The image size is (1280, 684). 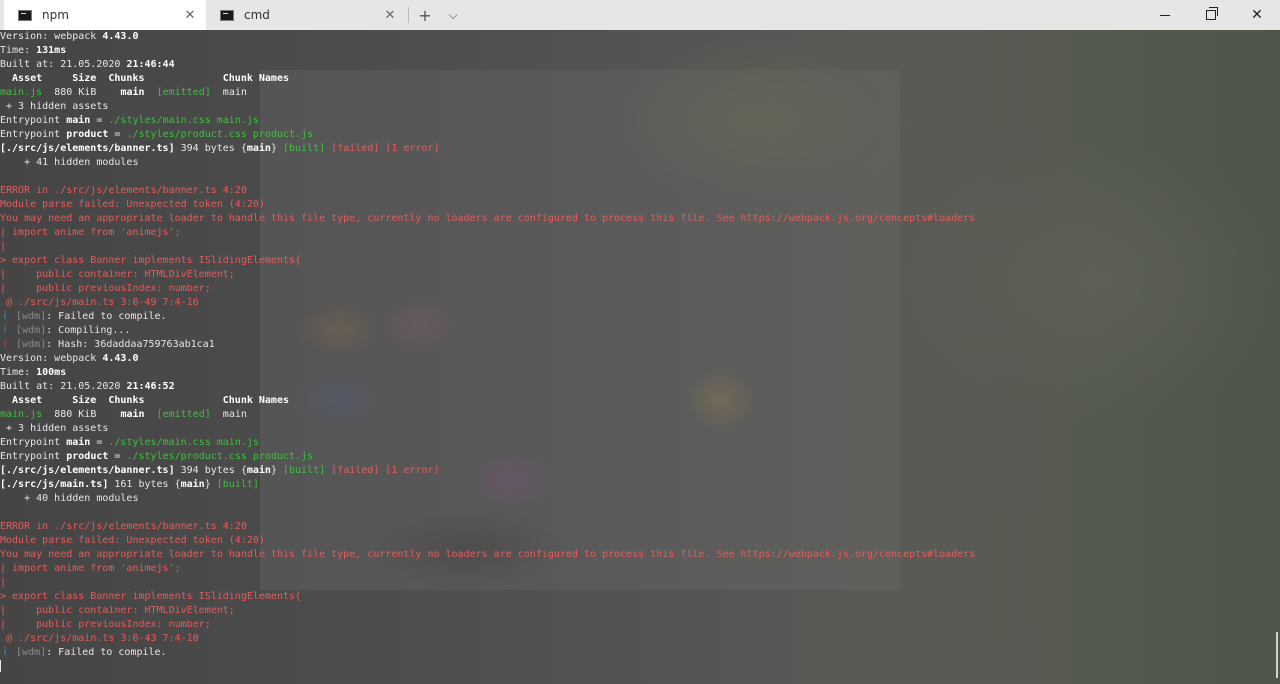 I want to click on tab-cmd: cmd ✕, so click(x=306, y=15).